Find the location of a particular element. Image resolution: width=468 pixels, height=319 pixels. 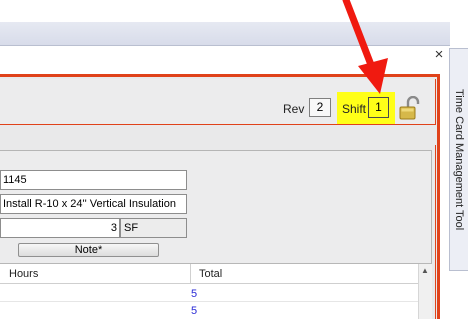

side-tab-label: Time Card Management Tool is located at coordinates (459, 159).